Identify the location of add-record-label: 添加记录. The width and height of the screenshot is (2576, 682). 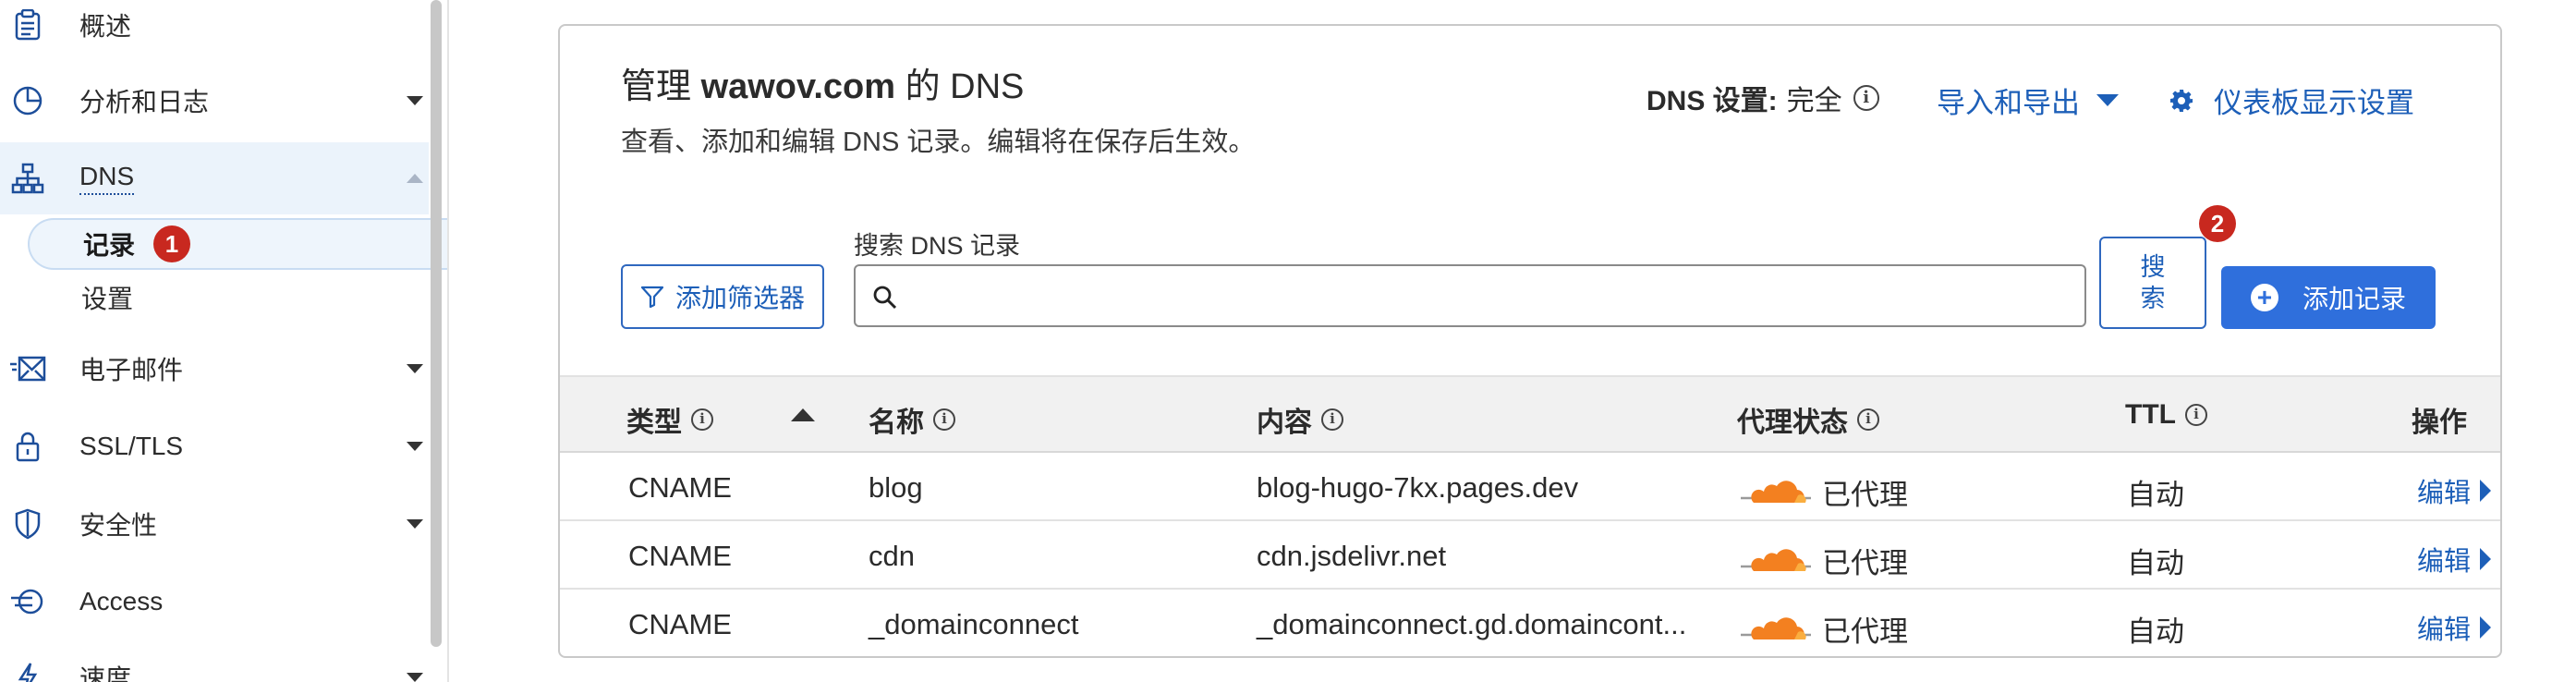
(2354, 299).